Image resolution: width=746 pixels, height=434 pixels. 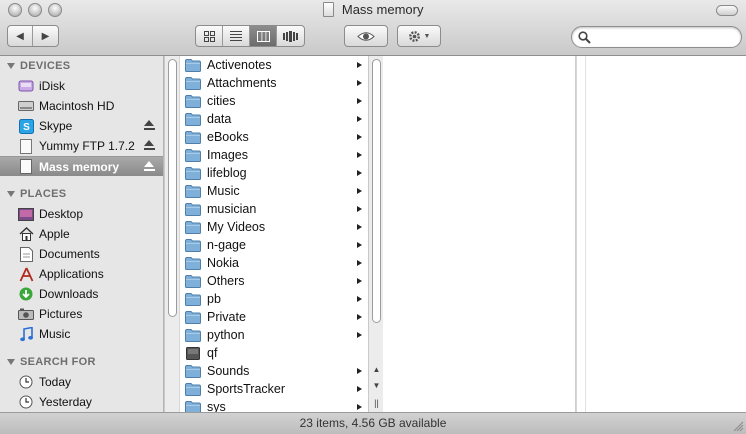 What do you see at coordinates (246, 389) in the screenshot?
I see `file-name: SportsTracker` at bounding box center [246, 389].